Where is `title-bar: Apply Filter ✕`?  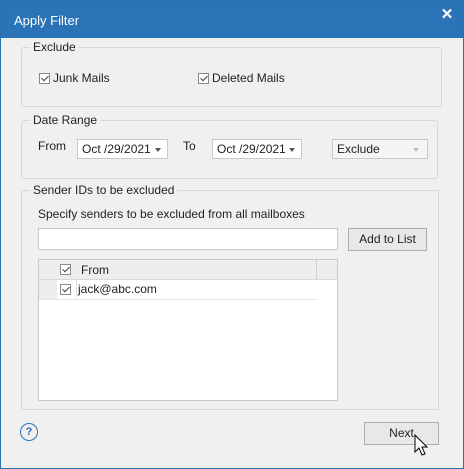 title-bar: Apply Filter ✕ is located at coordinates (232, 19).